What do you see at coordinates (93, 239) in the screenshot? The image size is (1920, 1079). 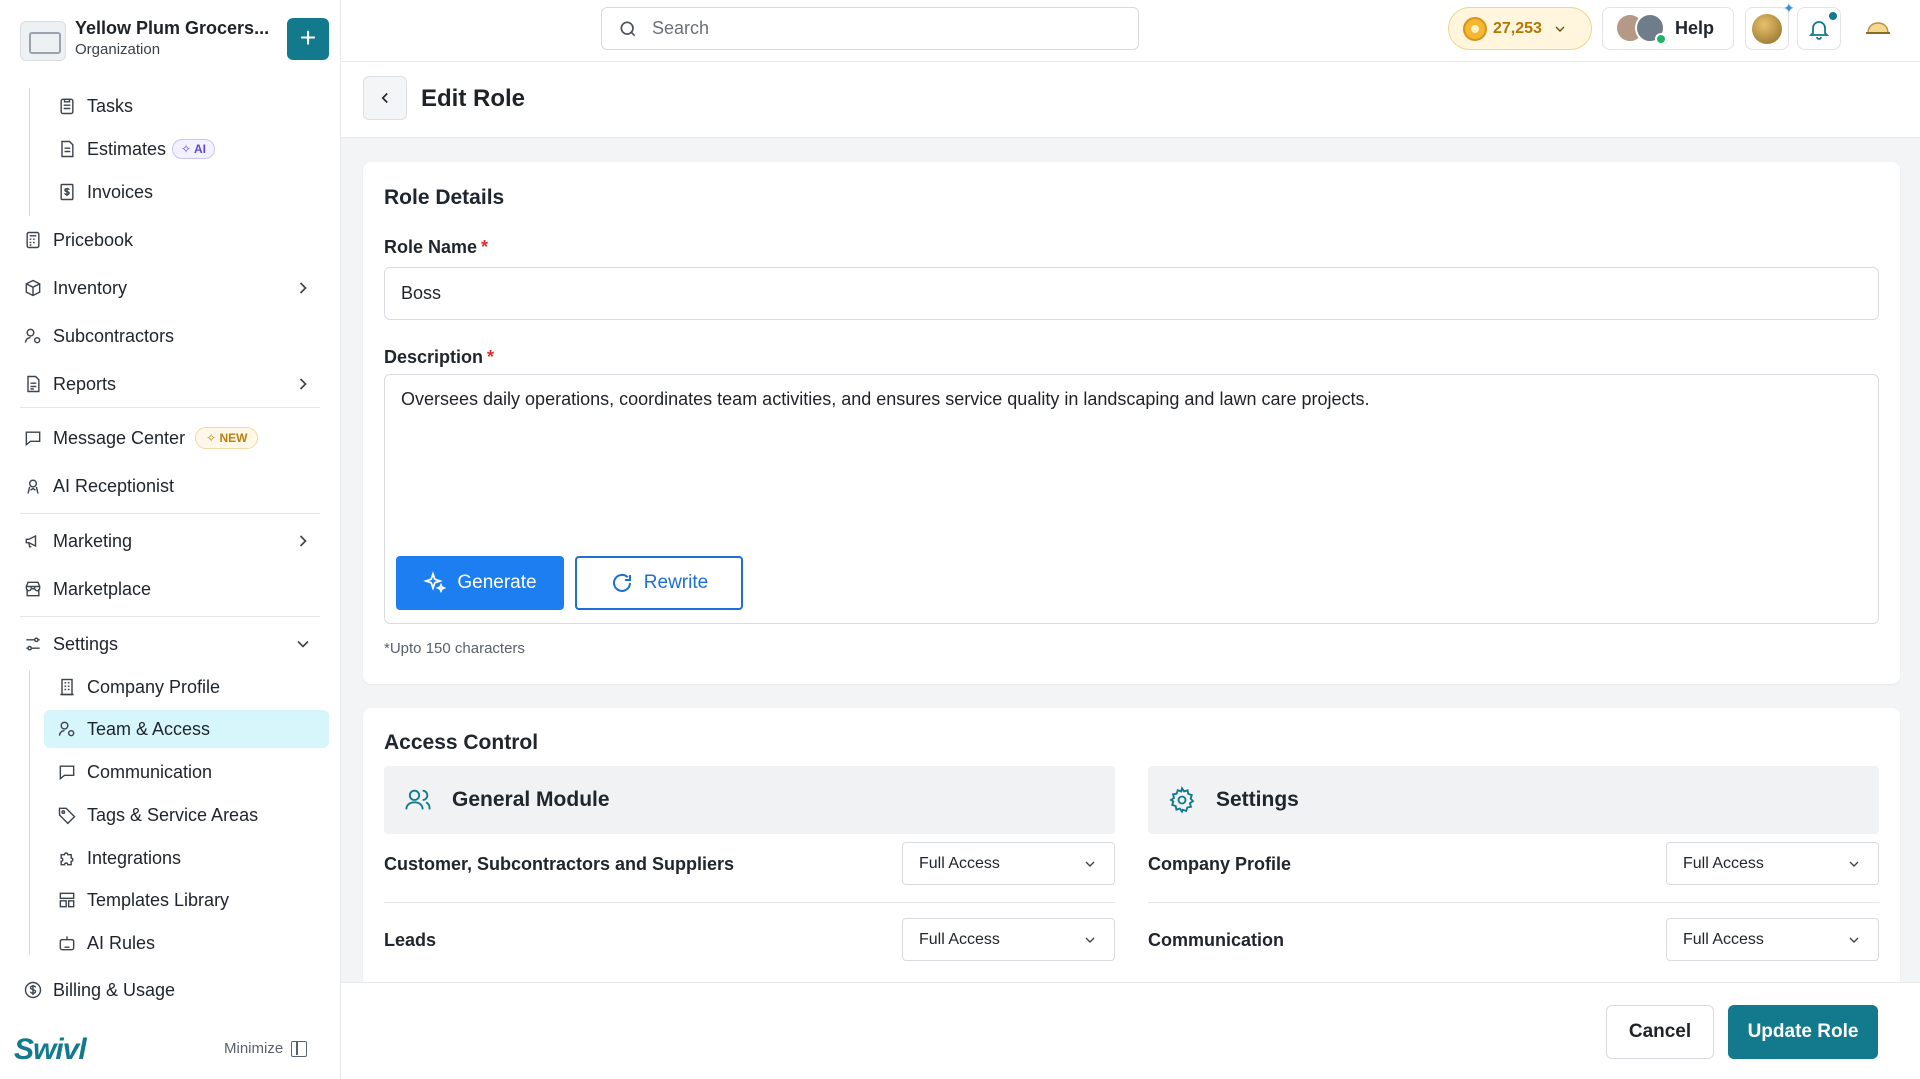 I see `sidebar-item-label: Pricebook` at bounding box center [93, 239].